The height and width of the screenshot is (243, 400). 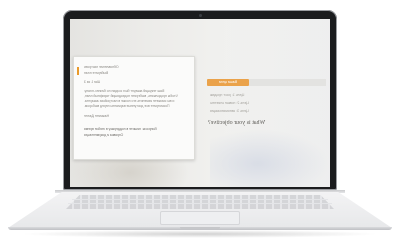 I want to click on laptop-shadow, so click(x=200, y=234).